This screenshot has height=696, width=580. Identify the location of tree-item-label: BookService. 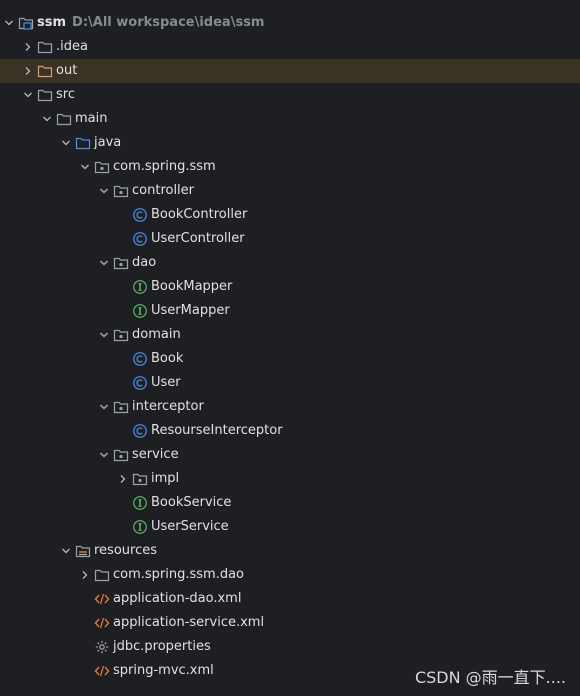
(191, 503).